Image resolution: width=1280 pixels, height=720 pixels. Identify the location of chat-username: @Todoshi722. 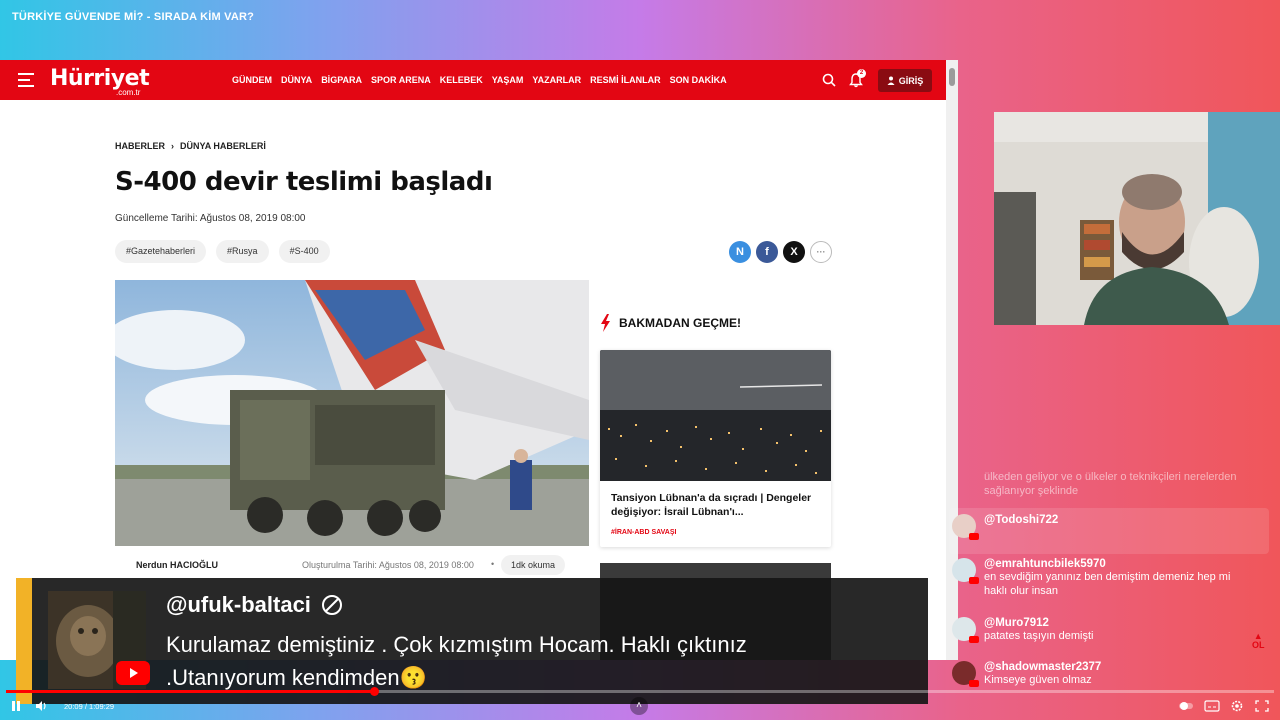
(1119, 520).